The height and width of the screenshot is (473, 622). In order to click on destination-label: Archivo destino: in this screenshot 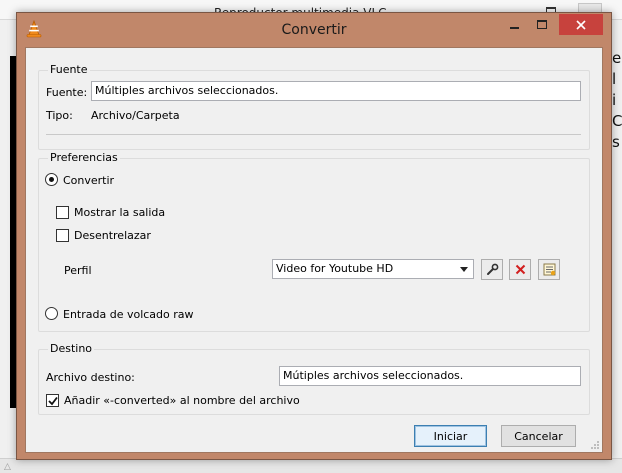, I will do `click(90, 377)`.